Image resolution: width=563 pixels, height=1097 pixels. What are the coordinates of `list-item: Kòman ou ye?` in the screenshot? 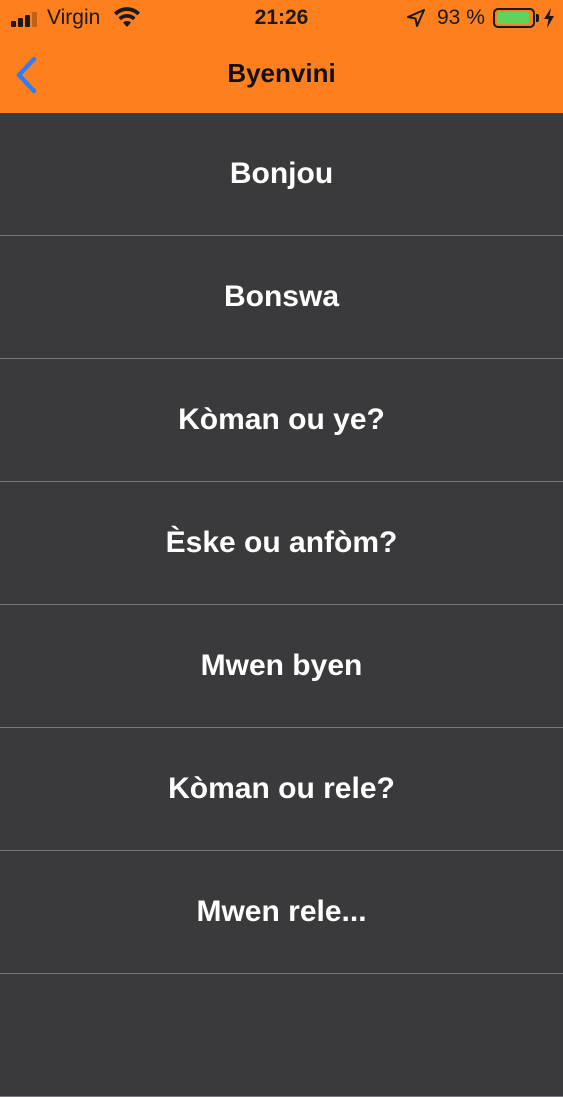 It's located at (281, 420).